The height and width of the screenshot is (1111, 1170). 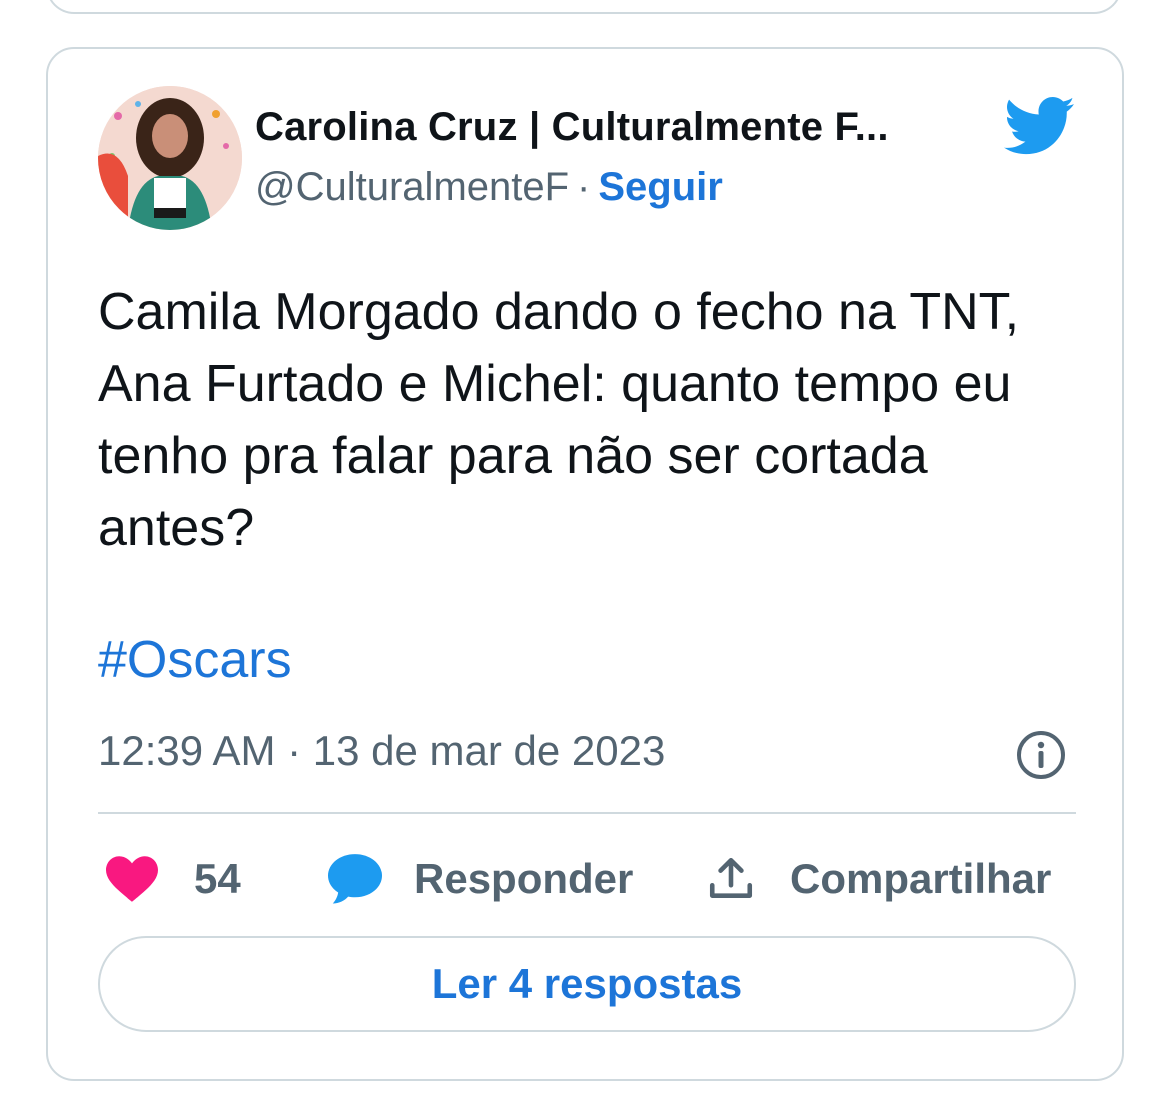 What do you see at coordinates (173, 879) in the screenshot?
I see `like-button: 54` at bounding box center [173, 879].